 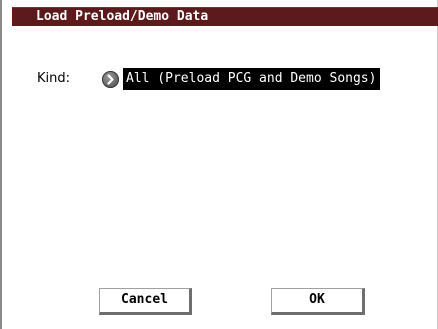 I want to click on kind-value-field: All (Preload PCG and Demo Songs), so click(x=252, y=79).